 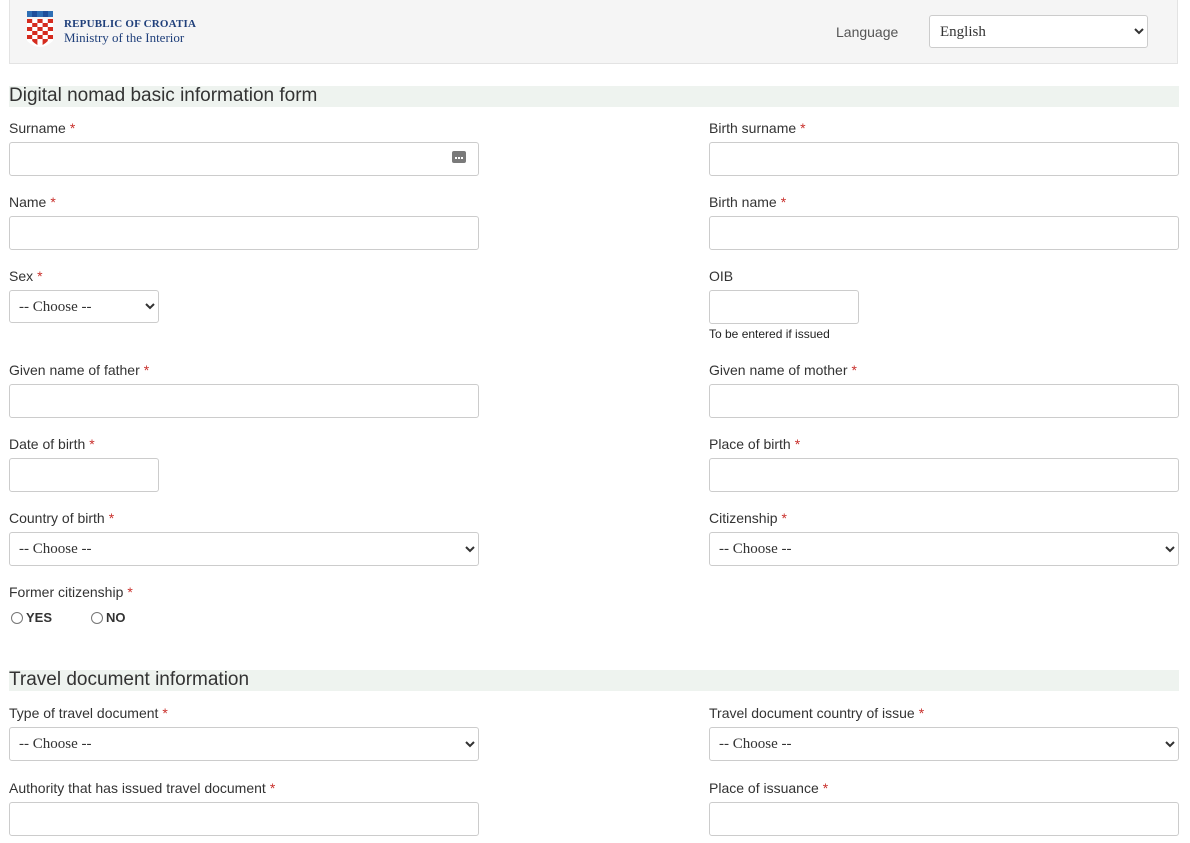 I want to click on name-label: Name *, so click(x=32, y=202).